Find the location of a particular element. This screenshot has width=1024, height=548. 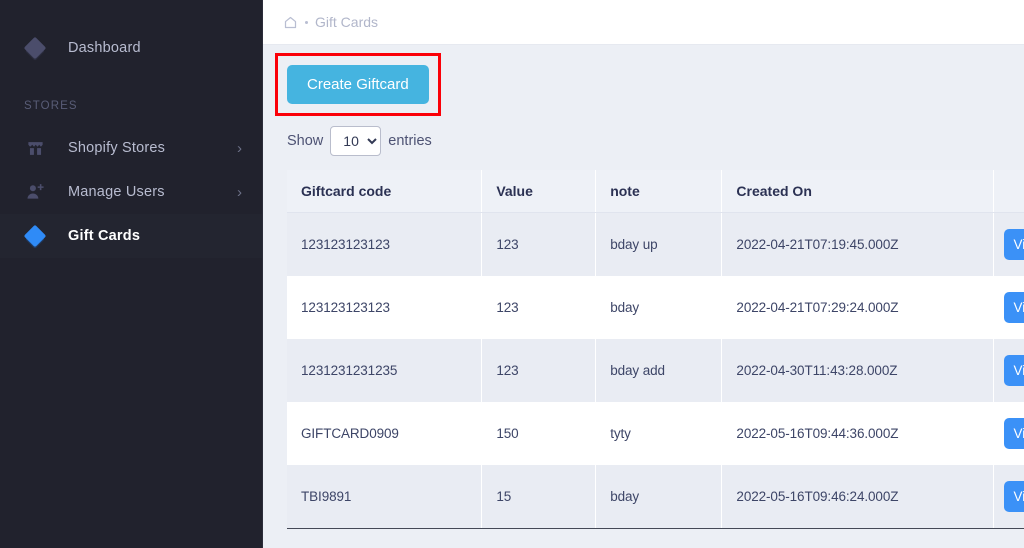

entries-per-page-select: 10 25 50 100 is located at coordinates (356, 141).